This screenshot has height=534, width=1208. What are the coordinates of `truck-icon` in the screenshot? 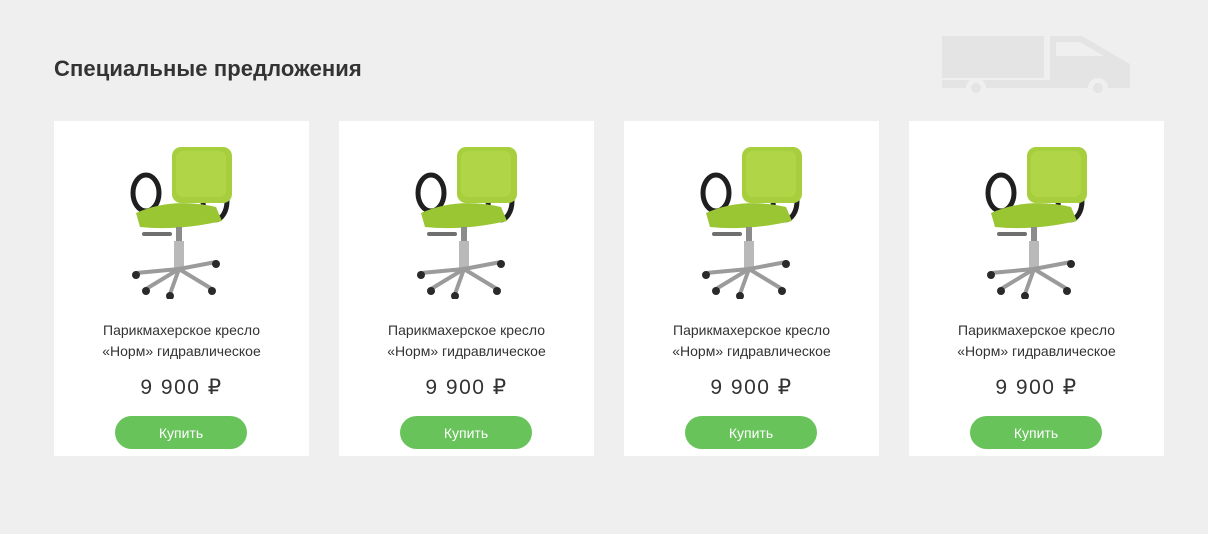 It's located at (1036, 66).